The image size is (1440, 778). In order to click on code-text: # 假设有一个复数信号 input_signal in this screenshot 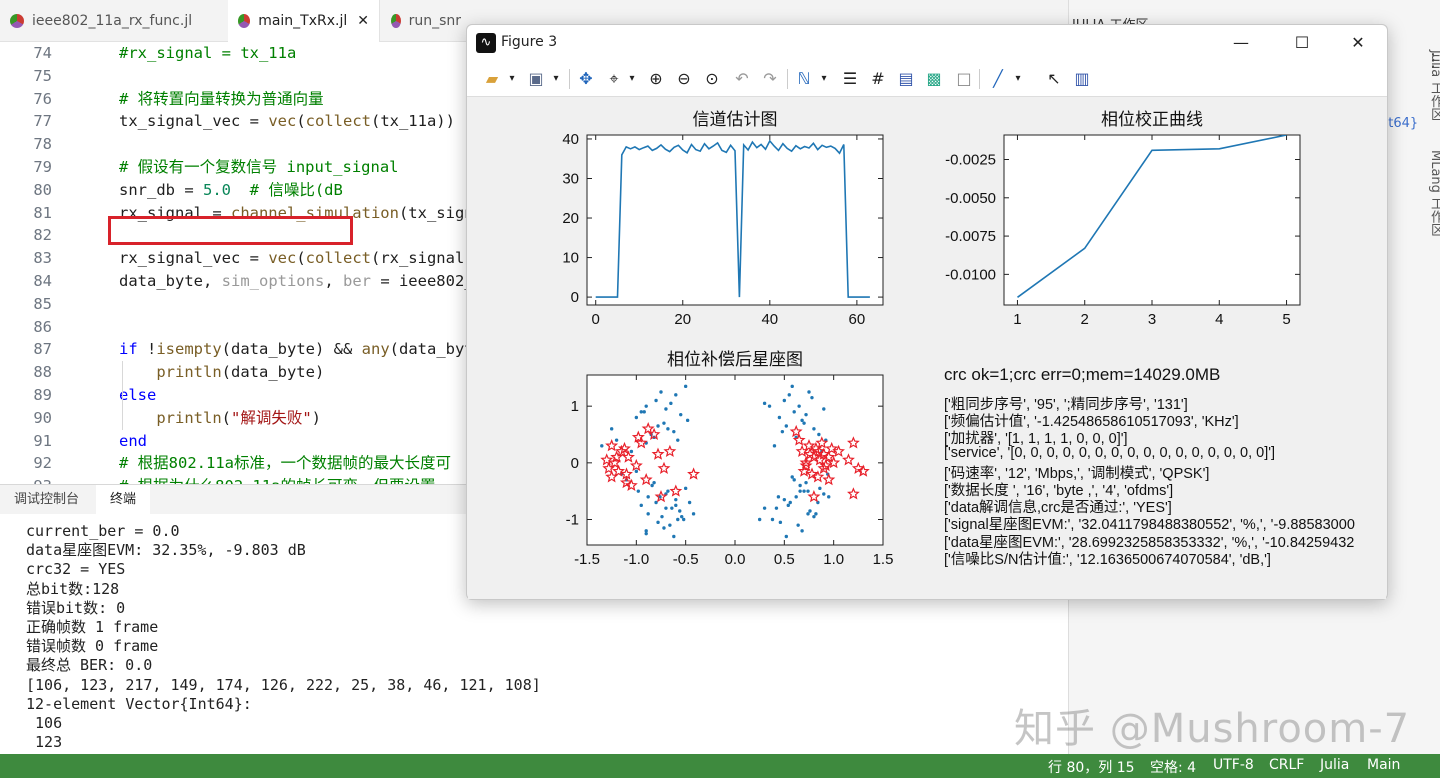, I will do `click(258, 167)`.